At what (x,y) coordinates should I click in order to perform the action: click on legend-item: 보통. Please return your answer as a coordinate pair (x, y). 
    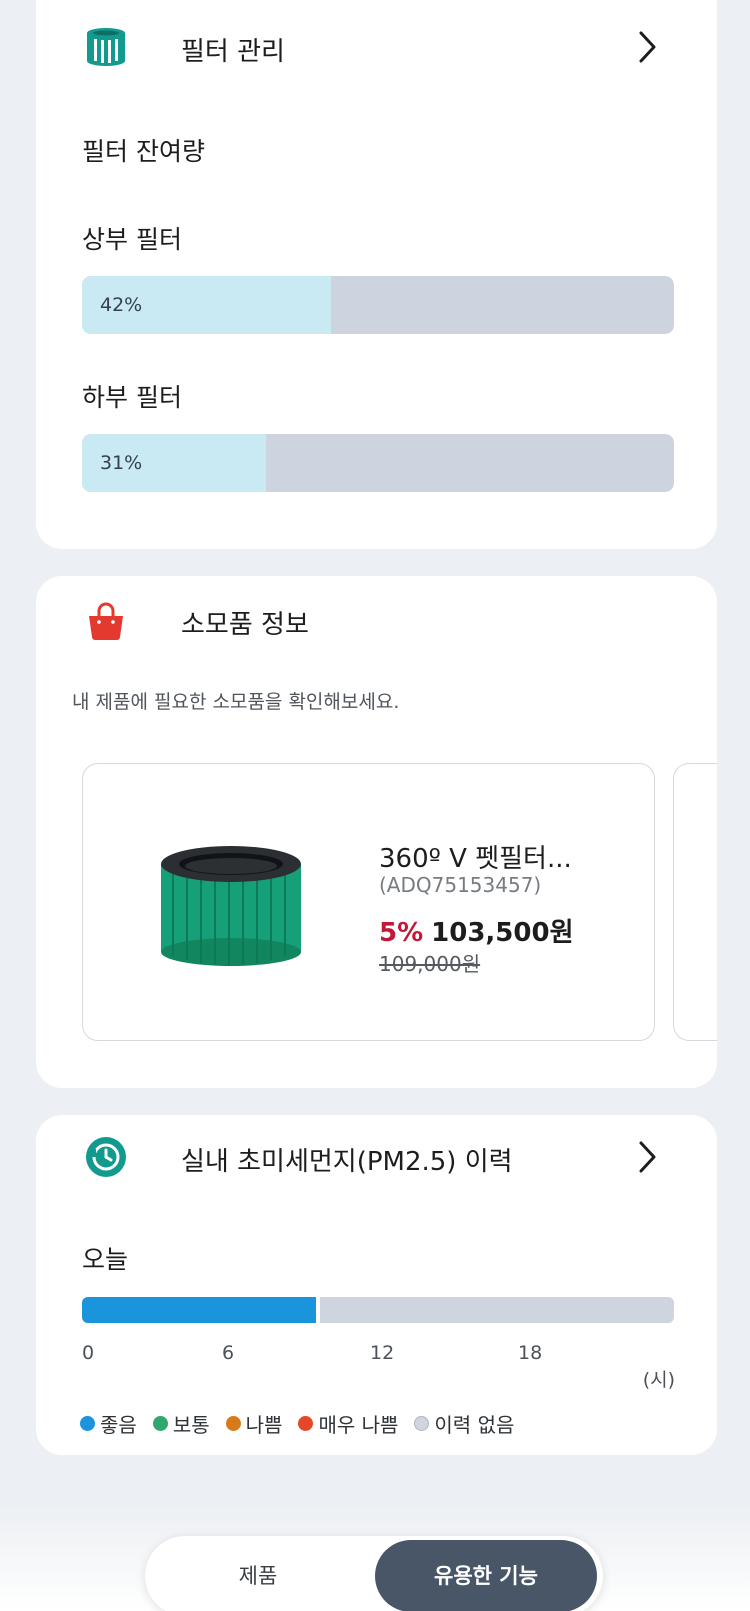
    Looking at the image, I should click on (181, 1423).